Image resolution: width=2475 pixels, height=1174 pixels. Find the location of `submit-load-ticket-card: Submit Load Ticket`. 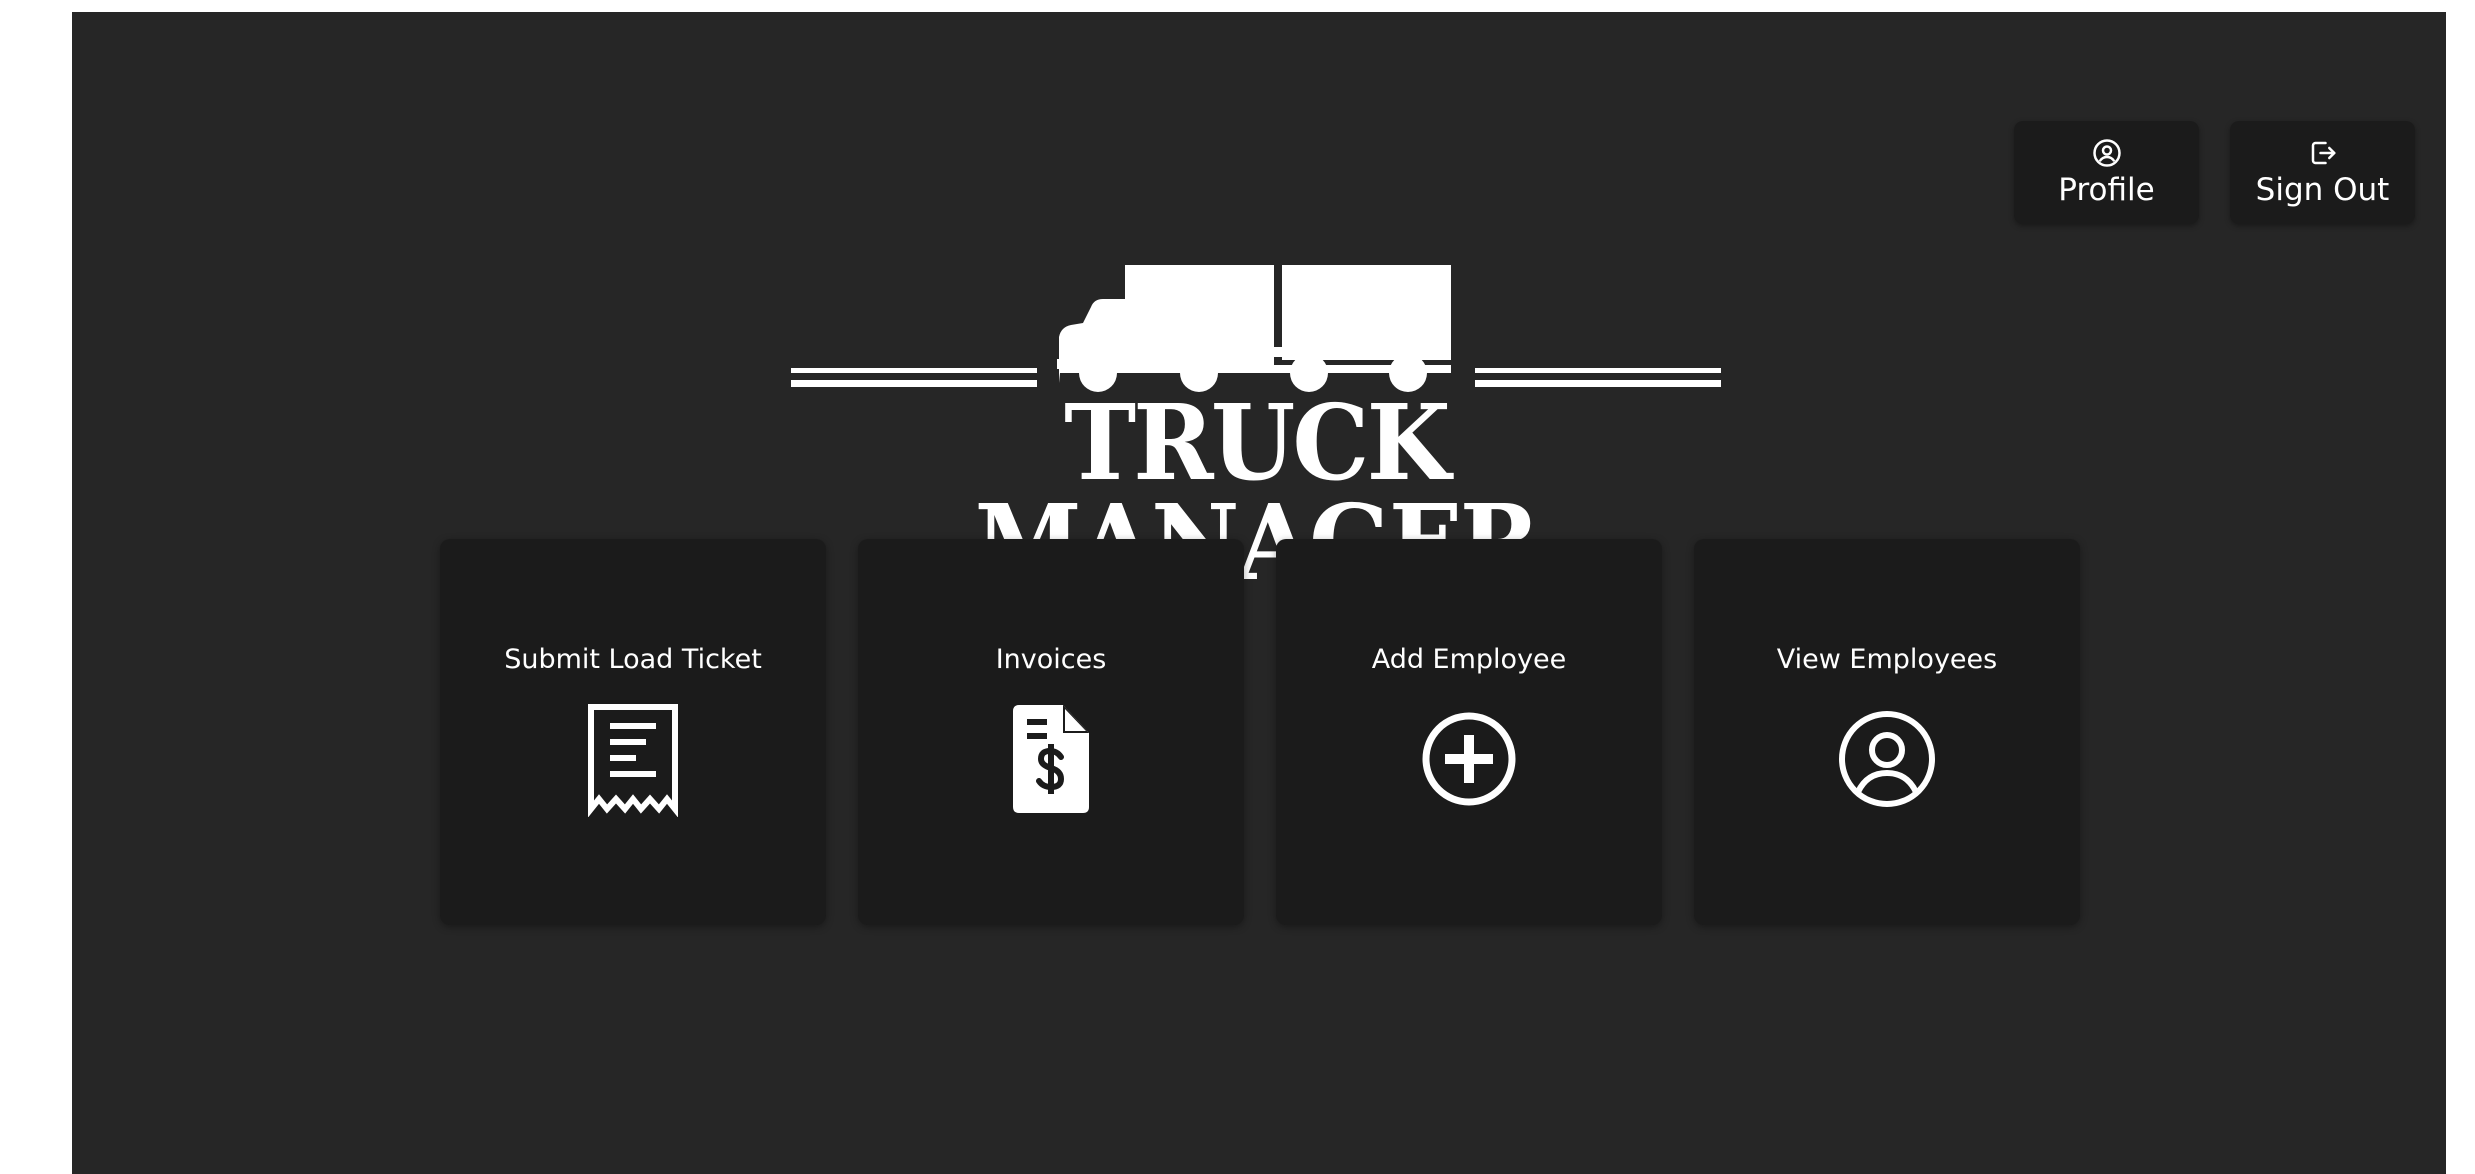

submit-load-ticket-card: Submit Load Ticket is located at coordinates (633, 732).